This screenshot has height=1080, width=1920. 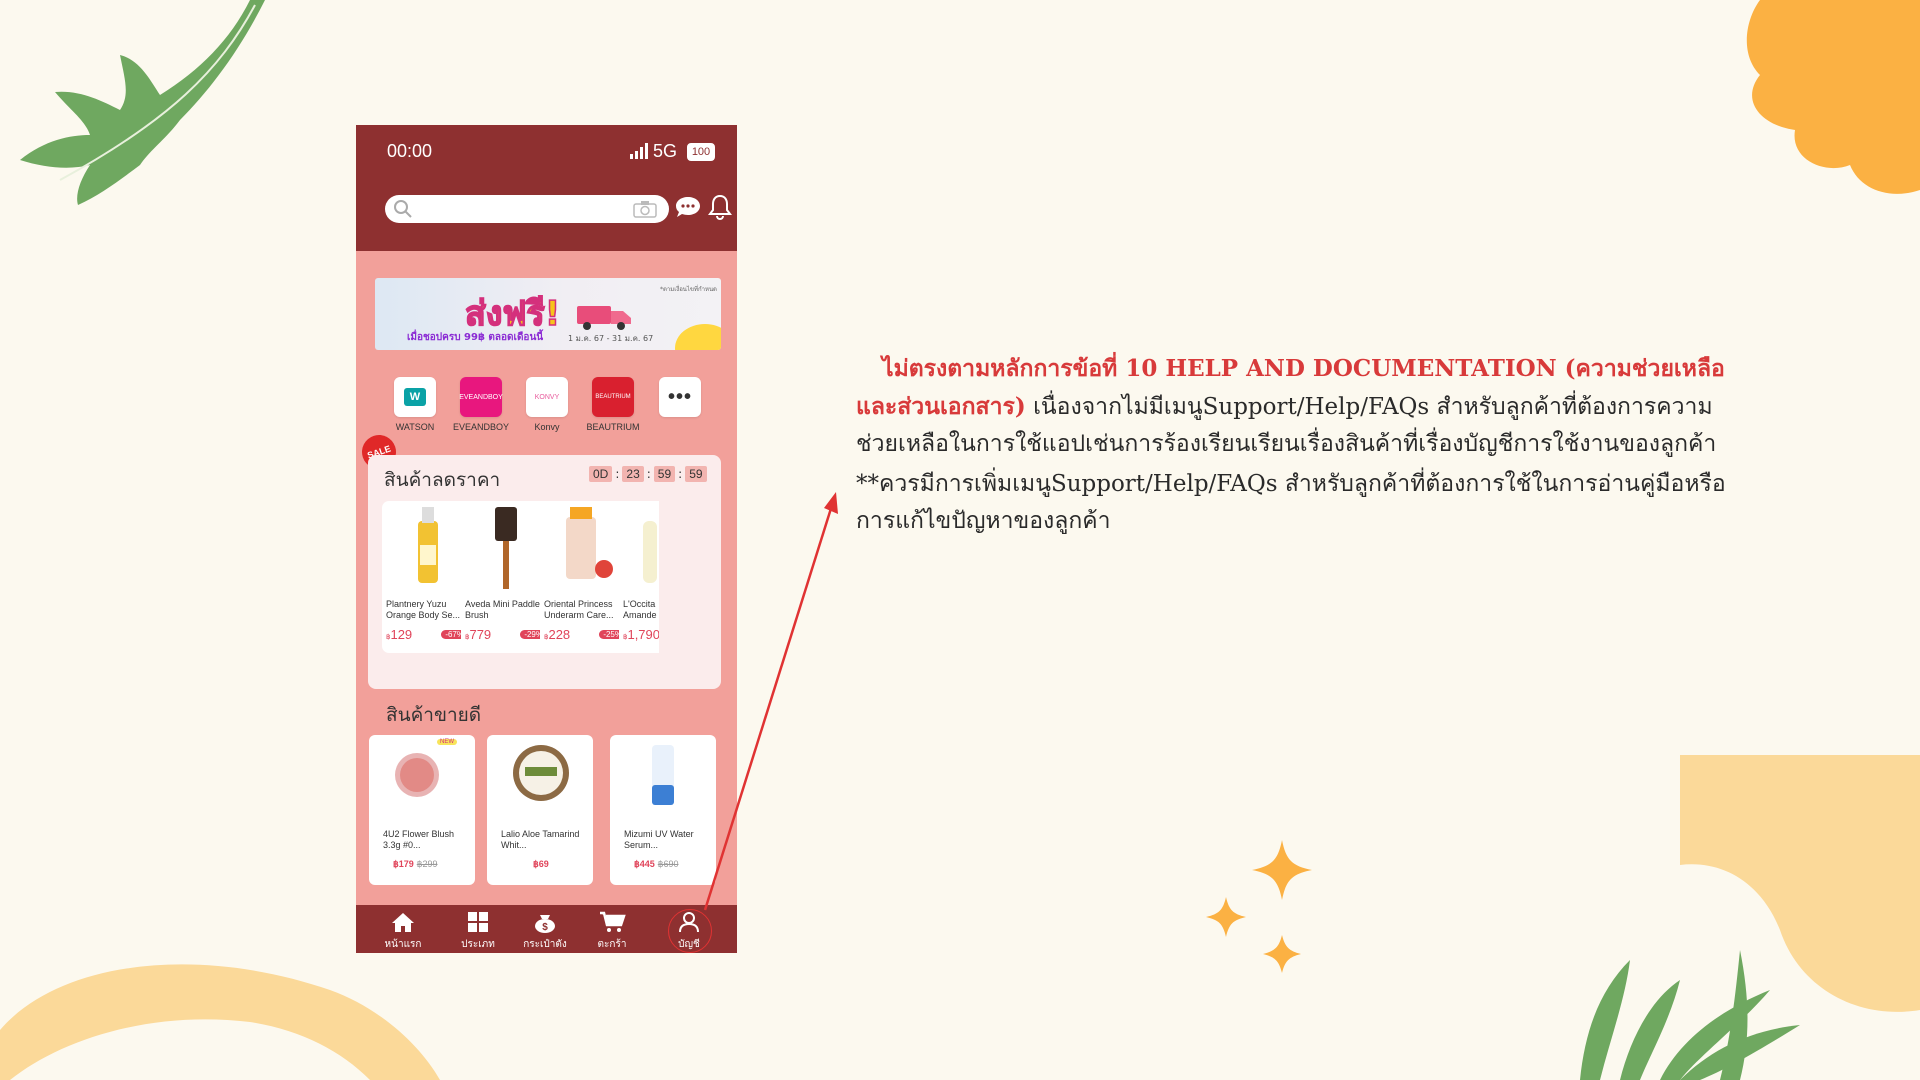 I want to click on eveandboy-logo-icon: EVEANDBOY, so click(x=481, y=397).